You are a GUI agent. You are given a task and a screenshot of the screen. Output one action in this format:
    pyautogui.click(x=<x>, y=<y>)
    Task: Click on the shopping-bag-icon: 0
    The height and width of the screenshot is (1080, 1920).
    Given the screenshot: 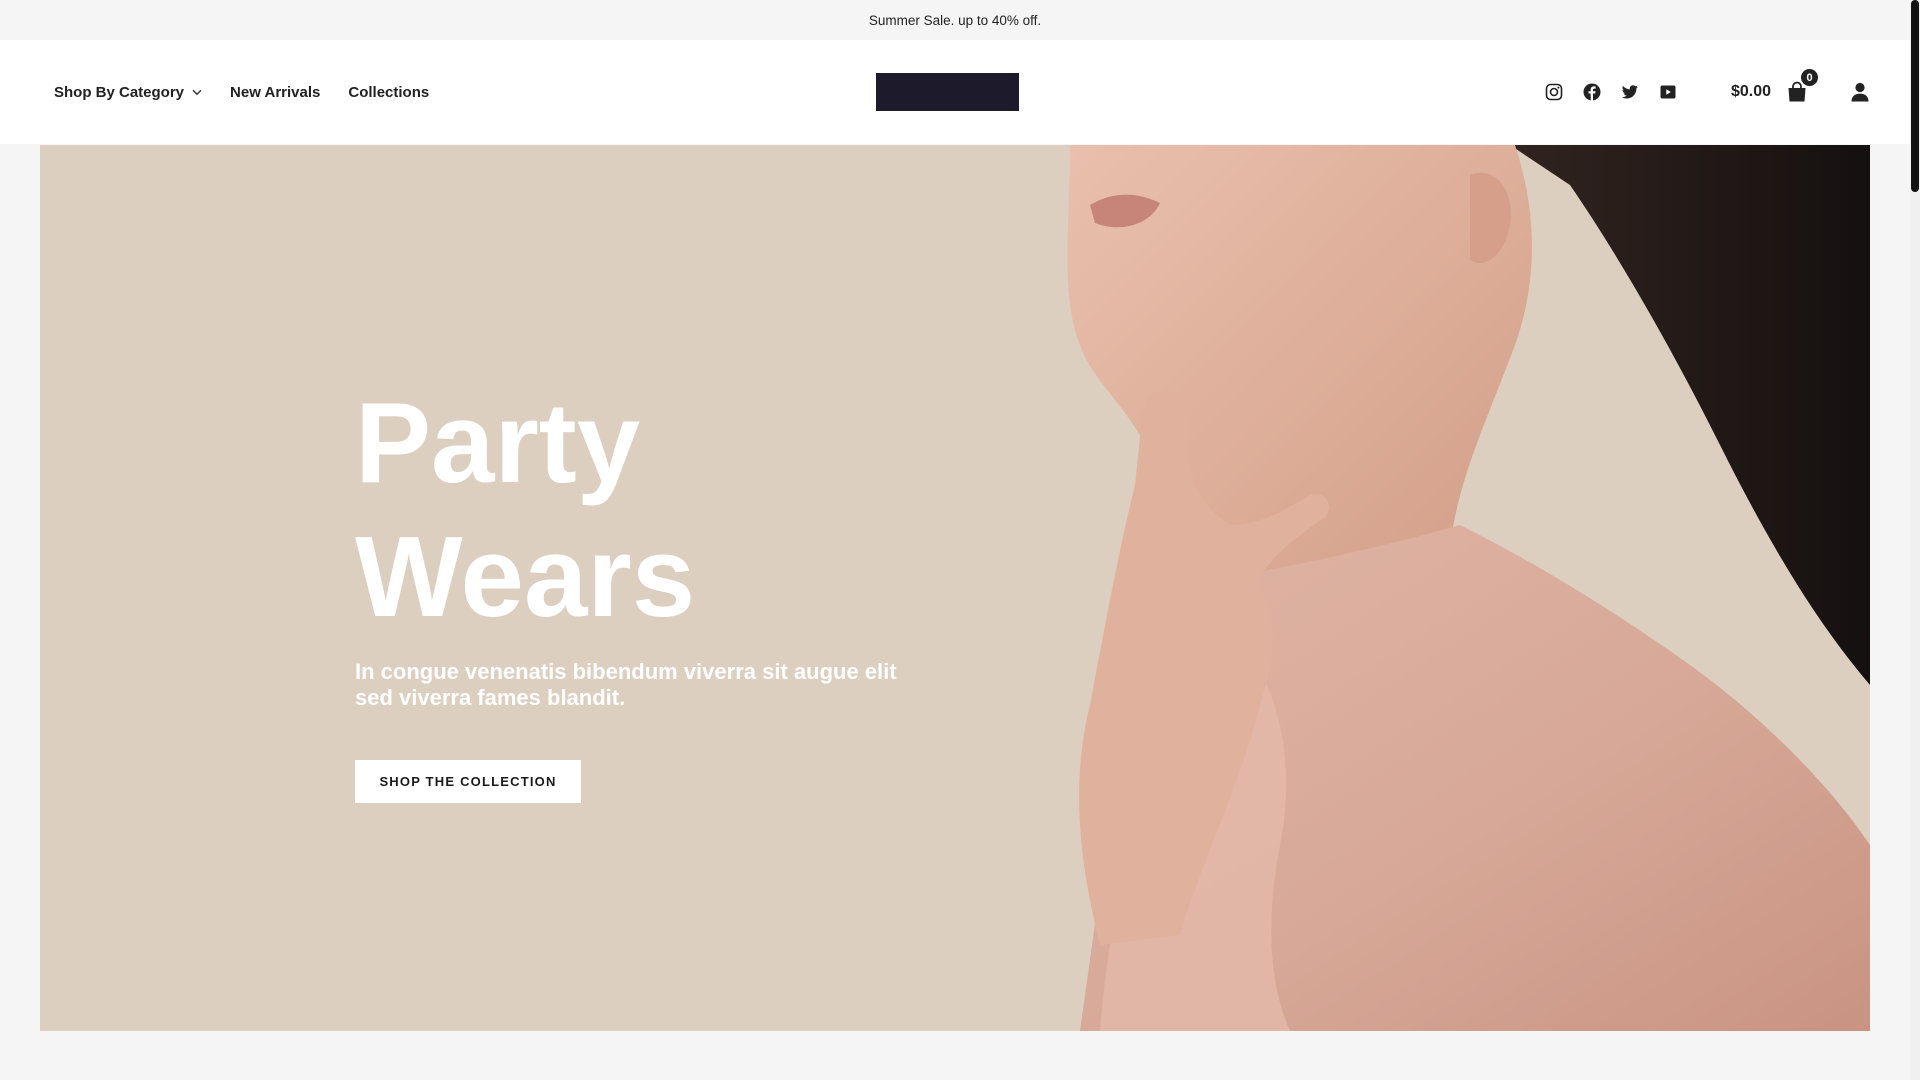 What is the action you would take?
    pyautogui.click(x=1803, y=86)
    